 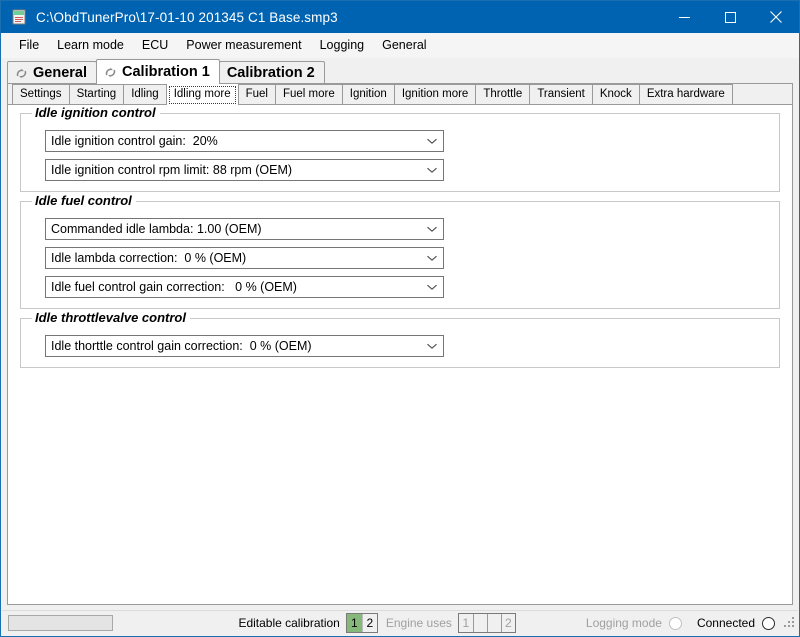 What do you see at coordinates (130, 170) in the screenshot?
I see `combo-label: Idle ignition control rpm limit:` at bounding box center [130, 170].